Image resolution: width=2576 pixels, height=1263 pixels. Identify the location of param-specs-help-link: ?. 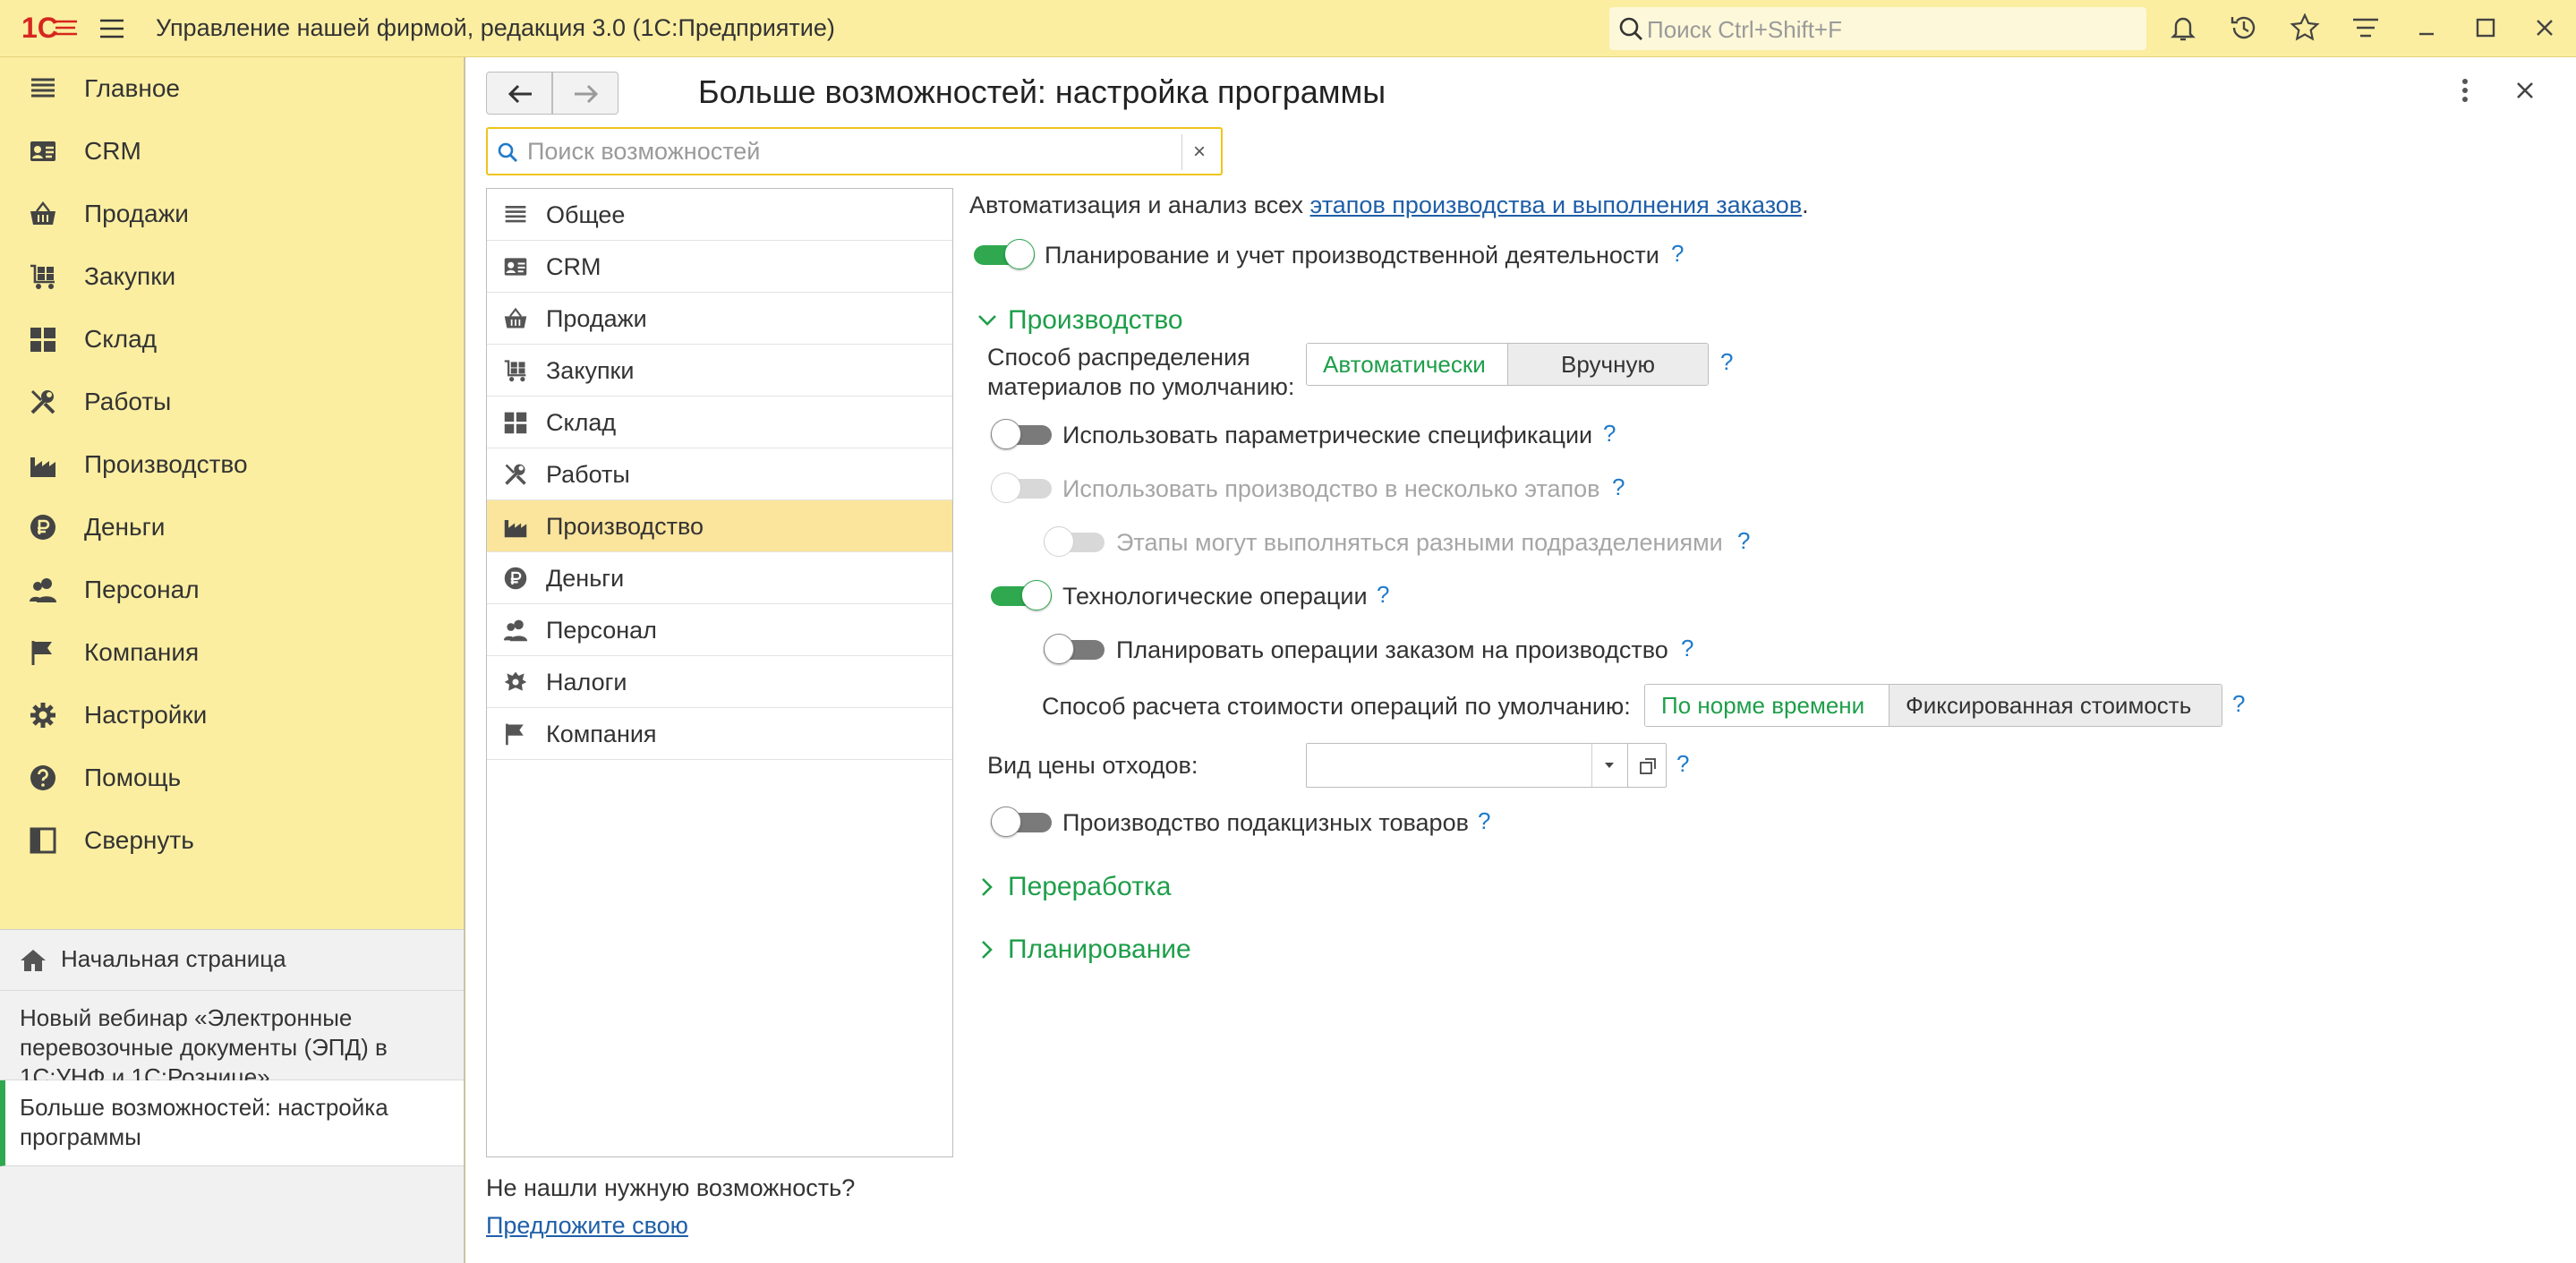
(1609, 434).